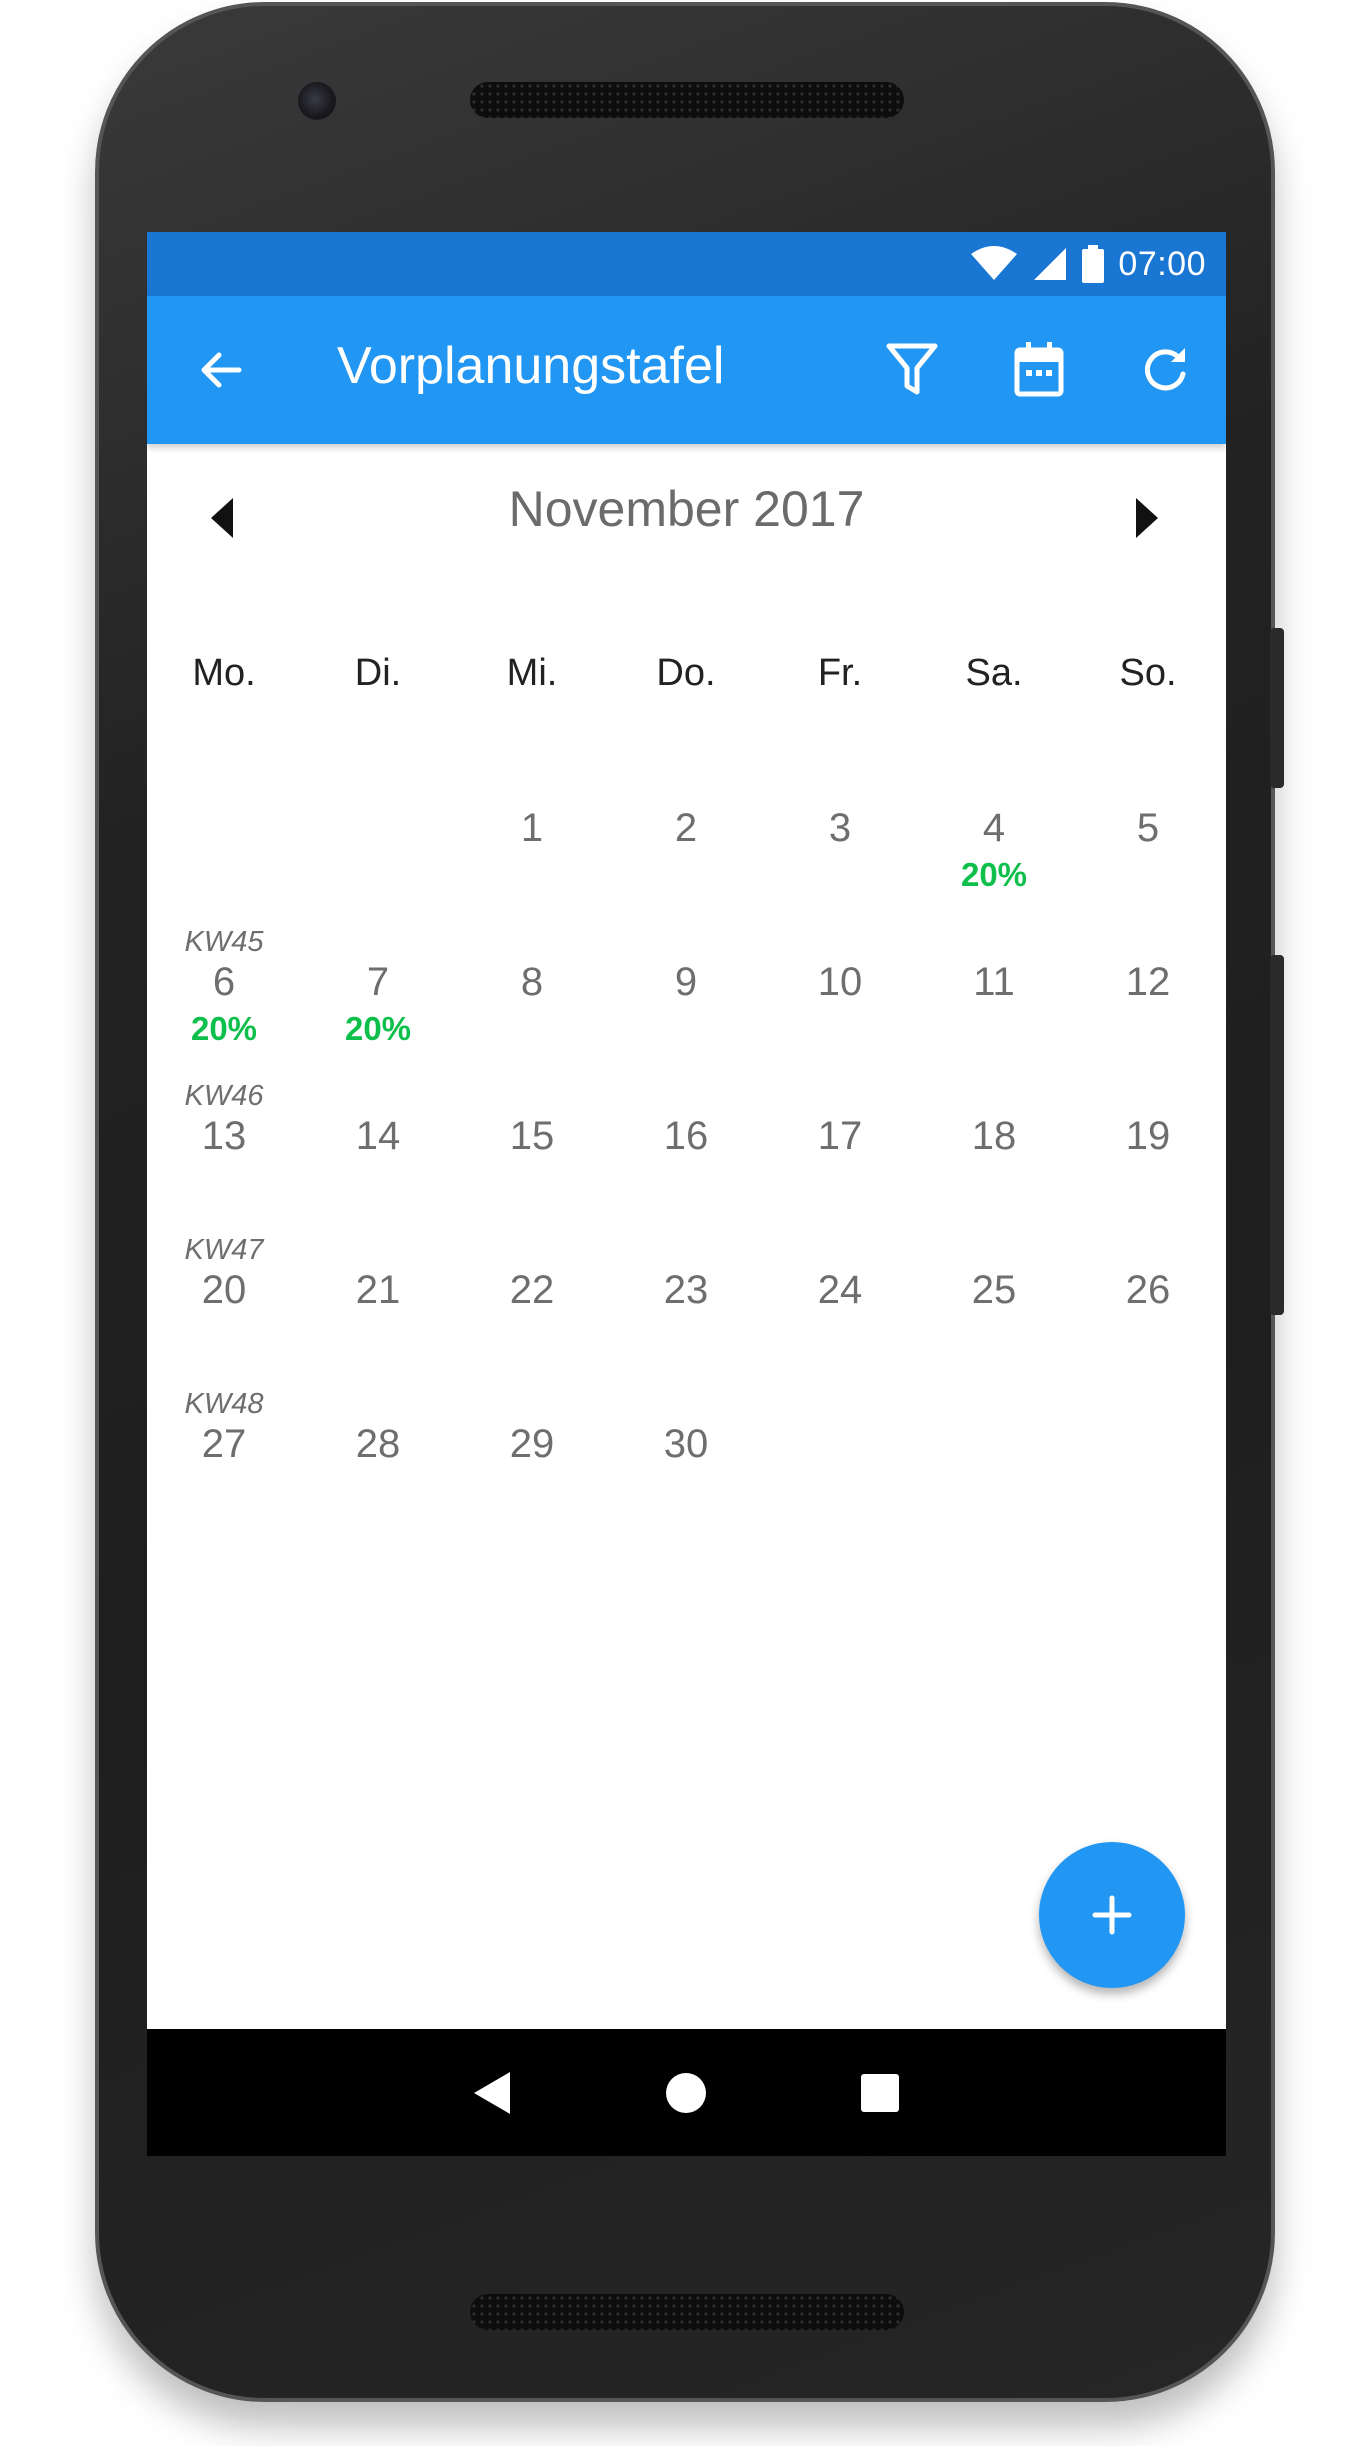  What do you see at coordinates (994, 982) in the screenshot?
I see `day-number: 11` at bounding box center [994, 982].